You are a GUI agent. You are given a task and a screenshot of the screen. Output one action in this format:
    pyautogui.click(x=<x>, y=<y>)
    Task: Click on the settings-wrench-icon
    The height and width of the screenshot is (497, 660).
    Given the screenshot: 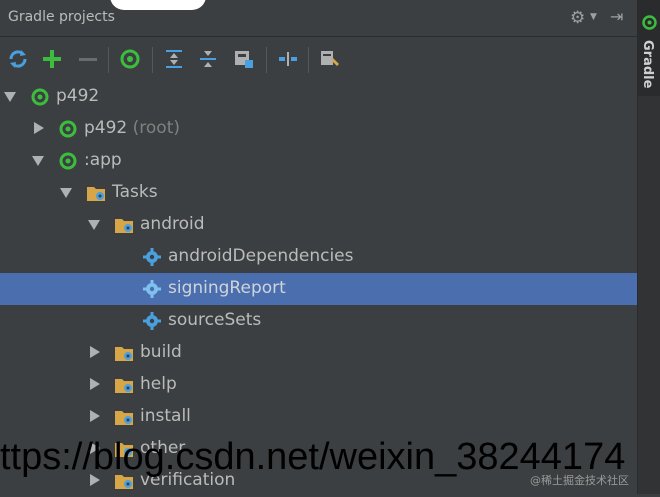 What is the action you would take?
    pyautogui.click(x=330, y=59)
    